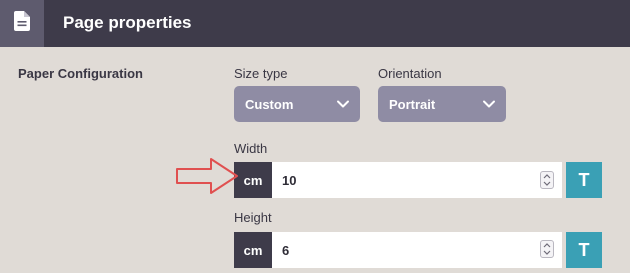  I want to click on orientation-label: Orientation, so click(410, 73).